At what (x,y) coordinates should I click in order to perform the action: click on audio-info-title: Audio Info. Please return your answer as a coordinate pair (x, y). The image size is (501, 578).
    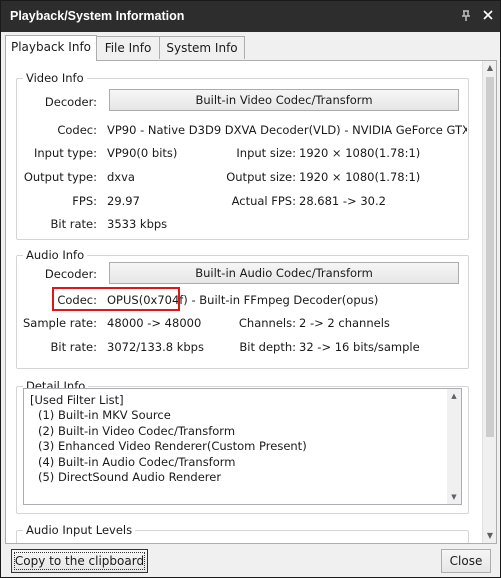
    Looking at the image, I should click on (55, 255).